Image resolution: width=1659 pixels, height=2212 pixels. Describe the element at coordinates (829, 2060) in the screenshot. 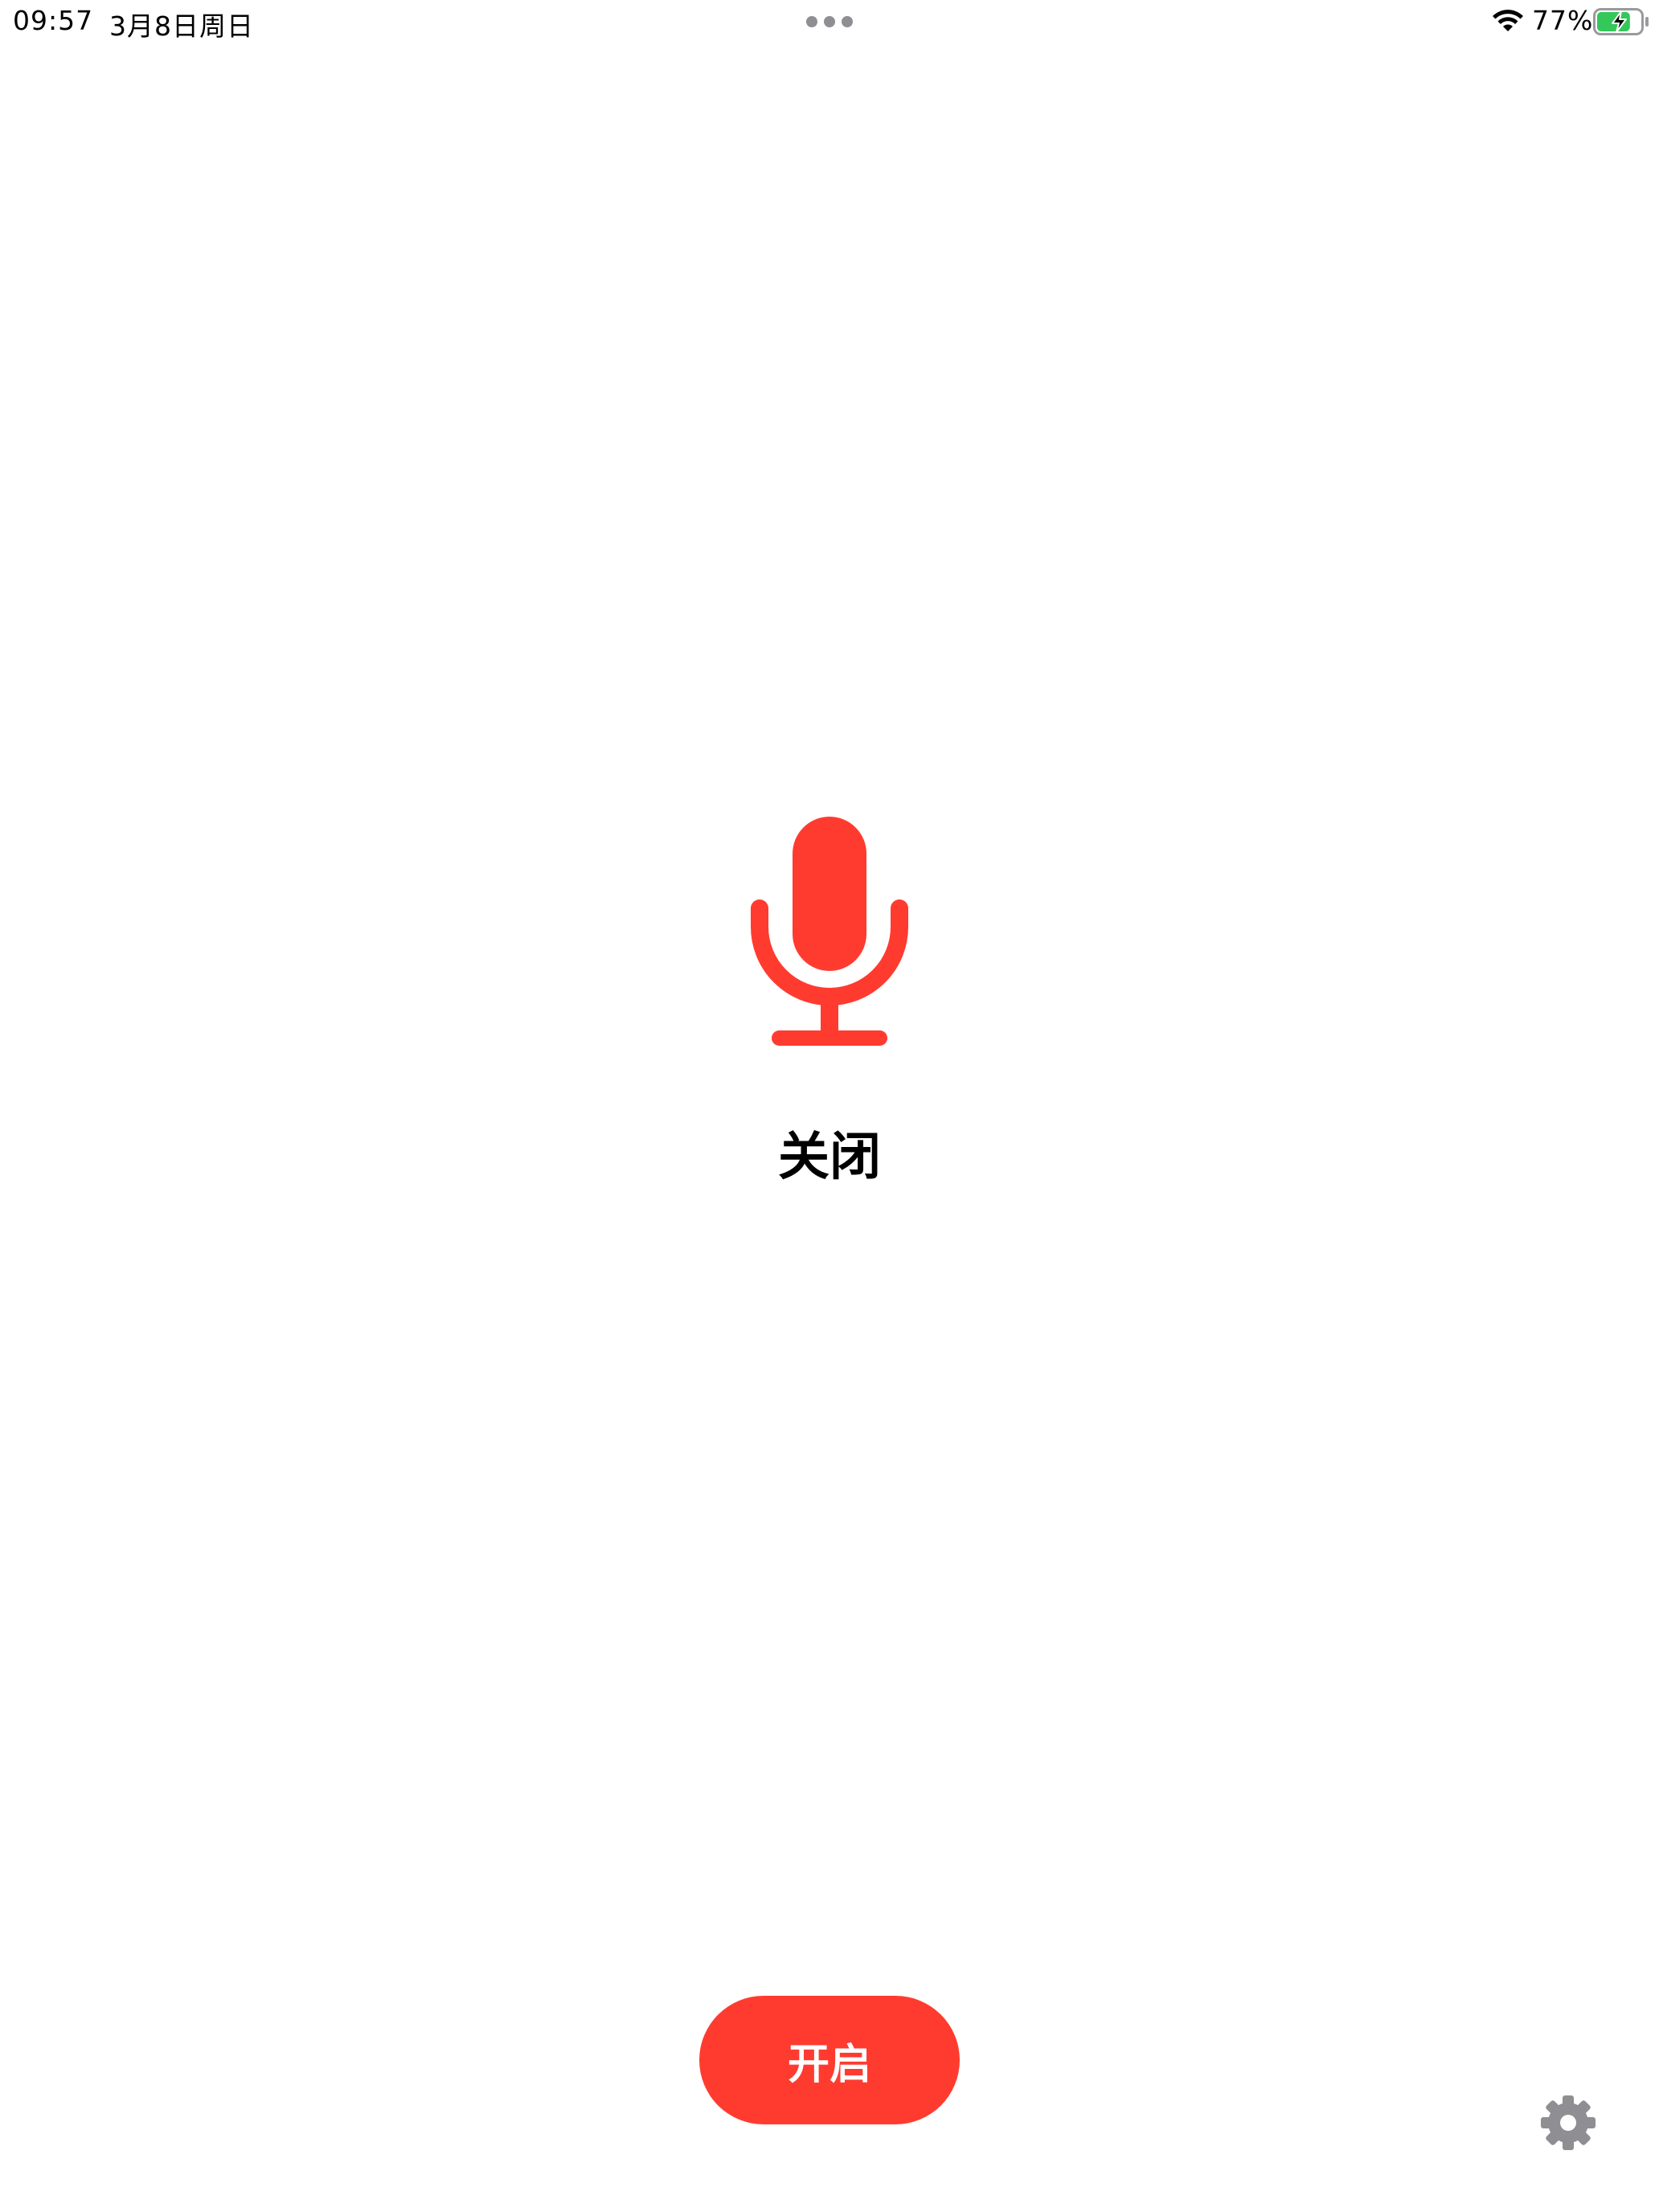

I see `enable-button: 开启` at that location.